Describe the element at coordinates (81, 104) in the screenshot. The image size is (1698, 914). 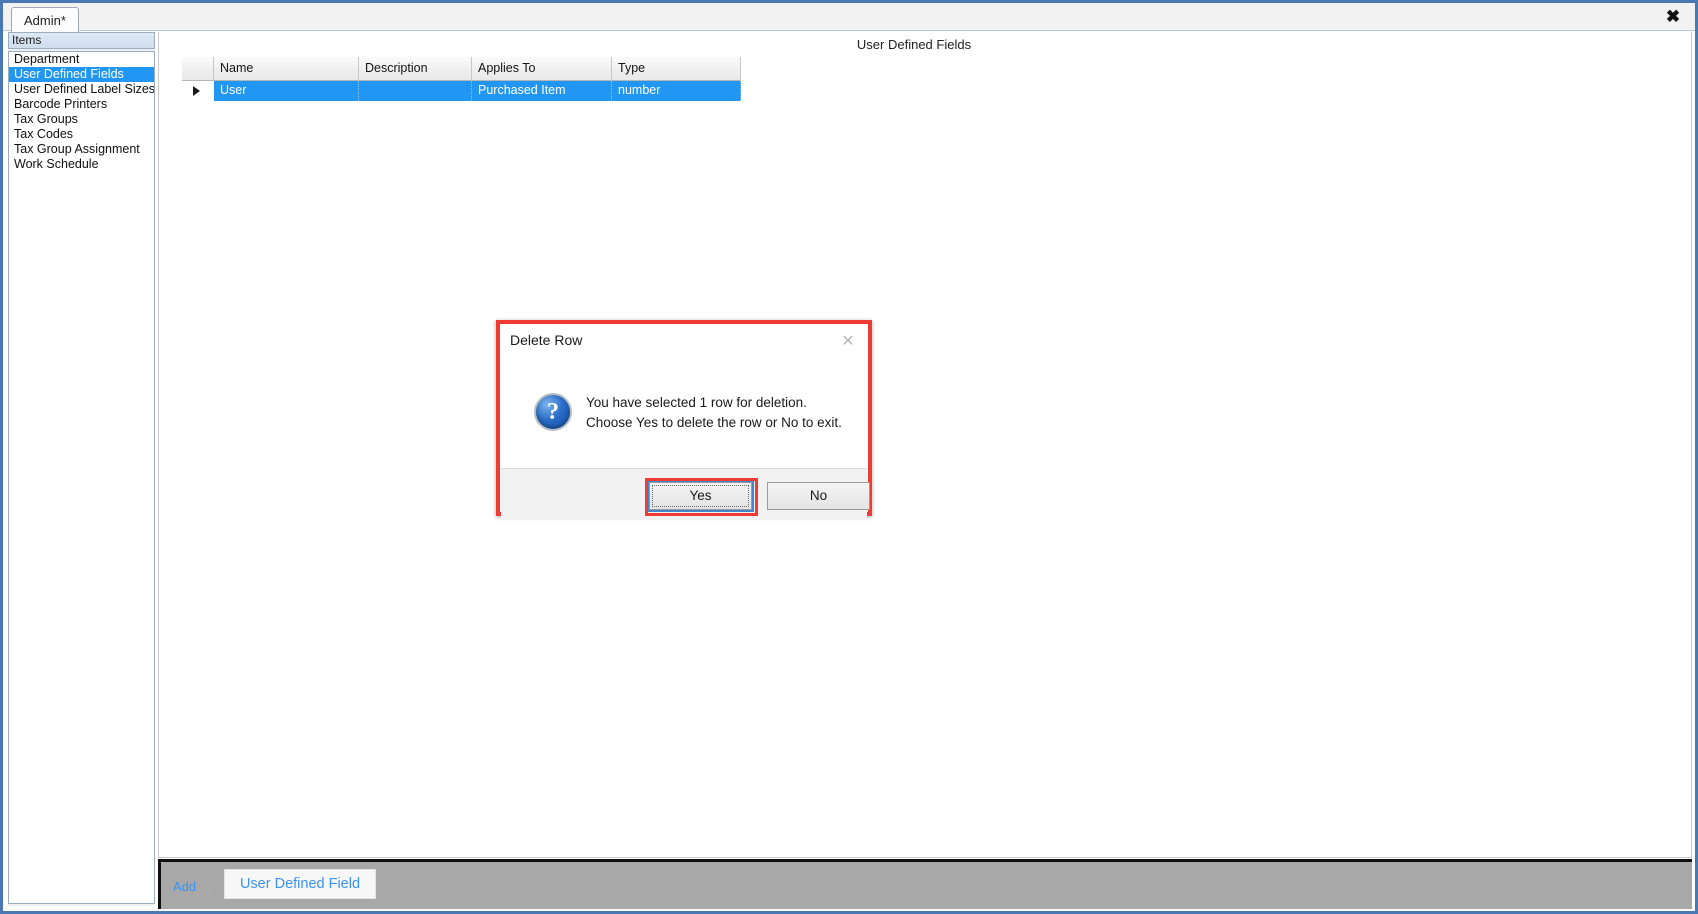
I see `sidebar-item-barcode-printers: Barcode Printers` at that location.